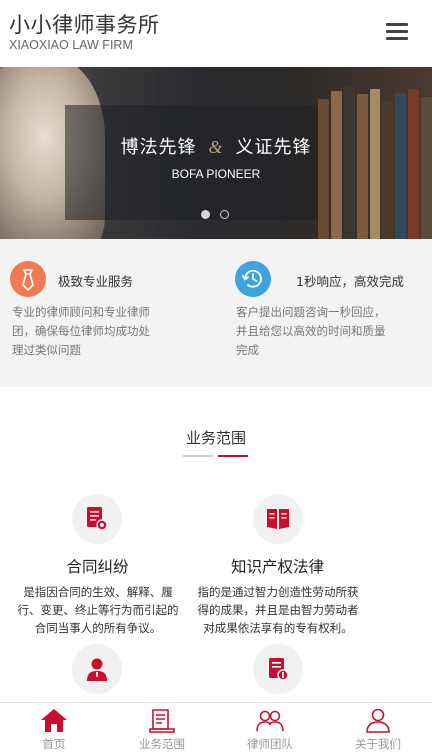 The height and width of the screenshot is (752, 432). I want to click on section-divider-red, so click(233, 456).